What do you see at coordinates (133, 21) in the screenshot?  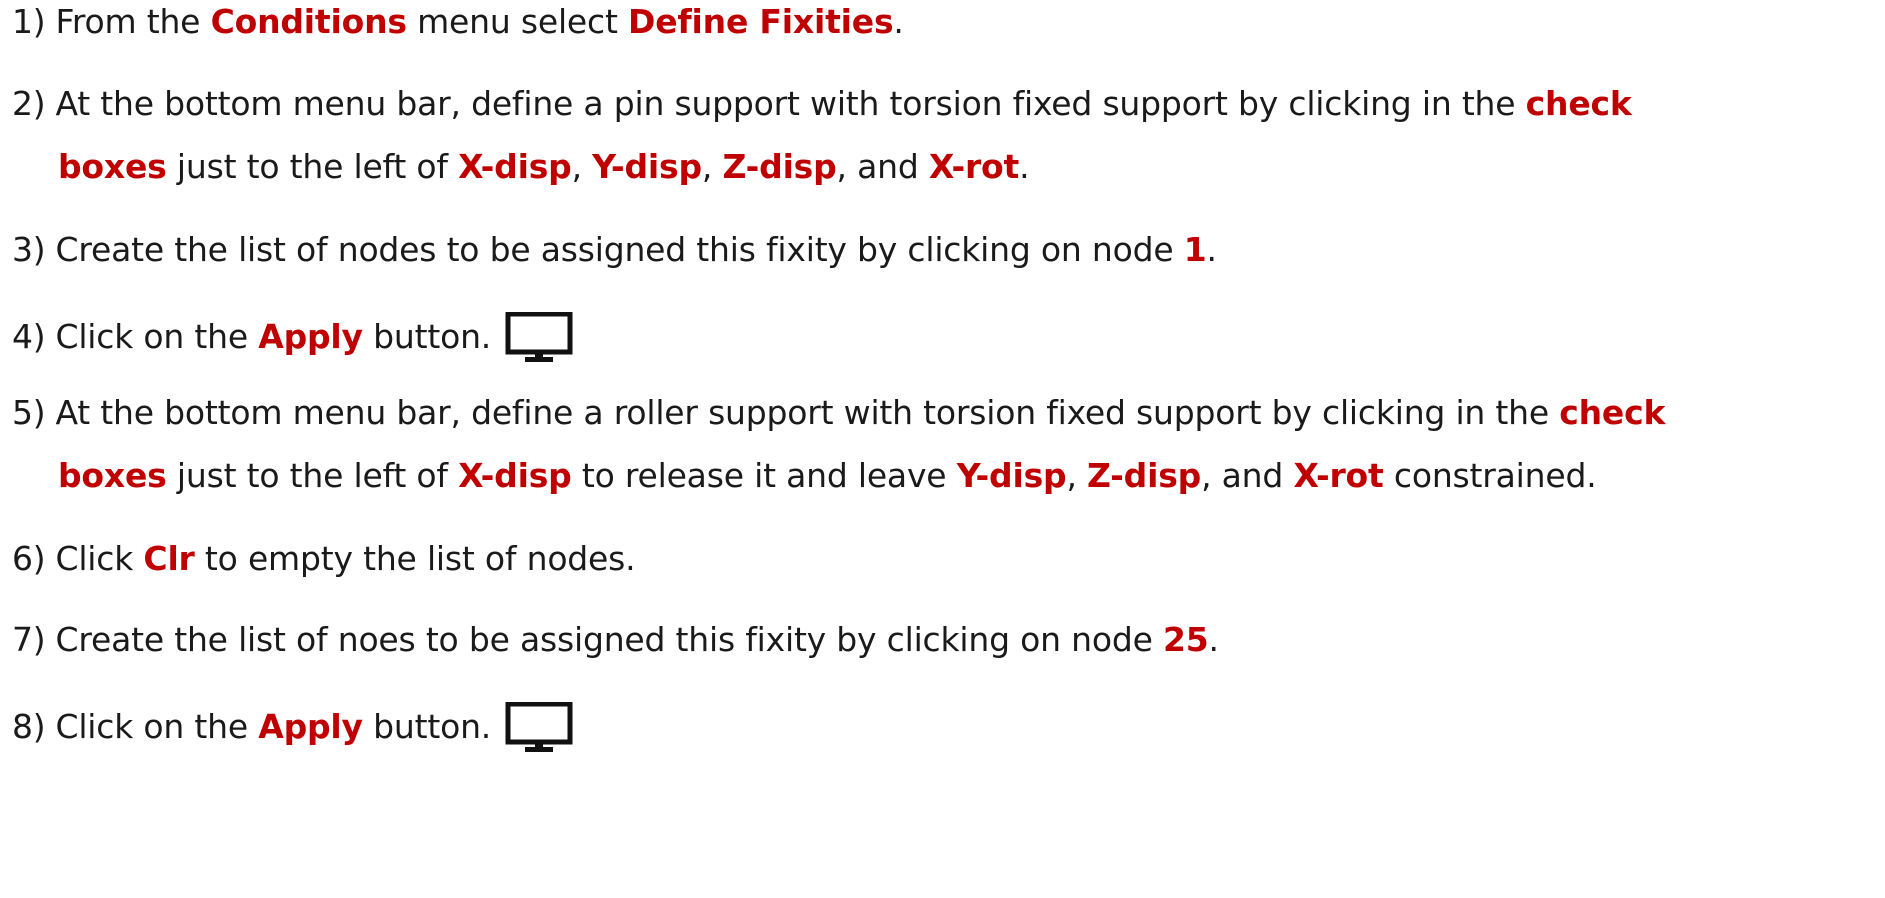 I see `instruction-text: From the` at bounding box center [133, 21].